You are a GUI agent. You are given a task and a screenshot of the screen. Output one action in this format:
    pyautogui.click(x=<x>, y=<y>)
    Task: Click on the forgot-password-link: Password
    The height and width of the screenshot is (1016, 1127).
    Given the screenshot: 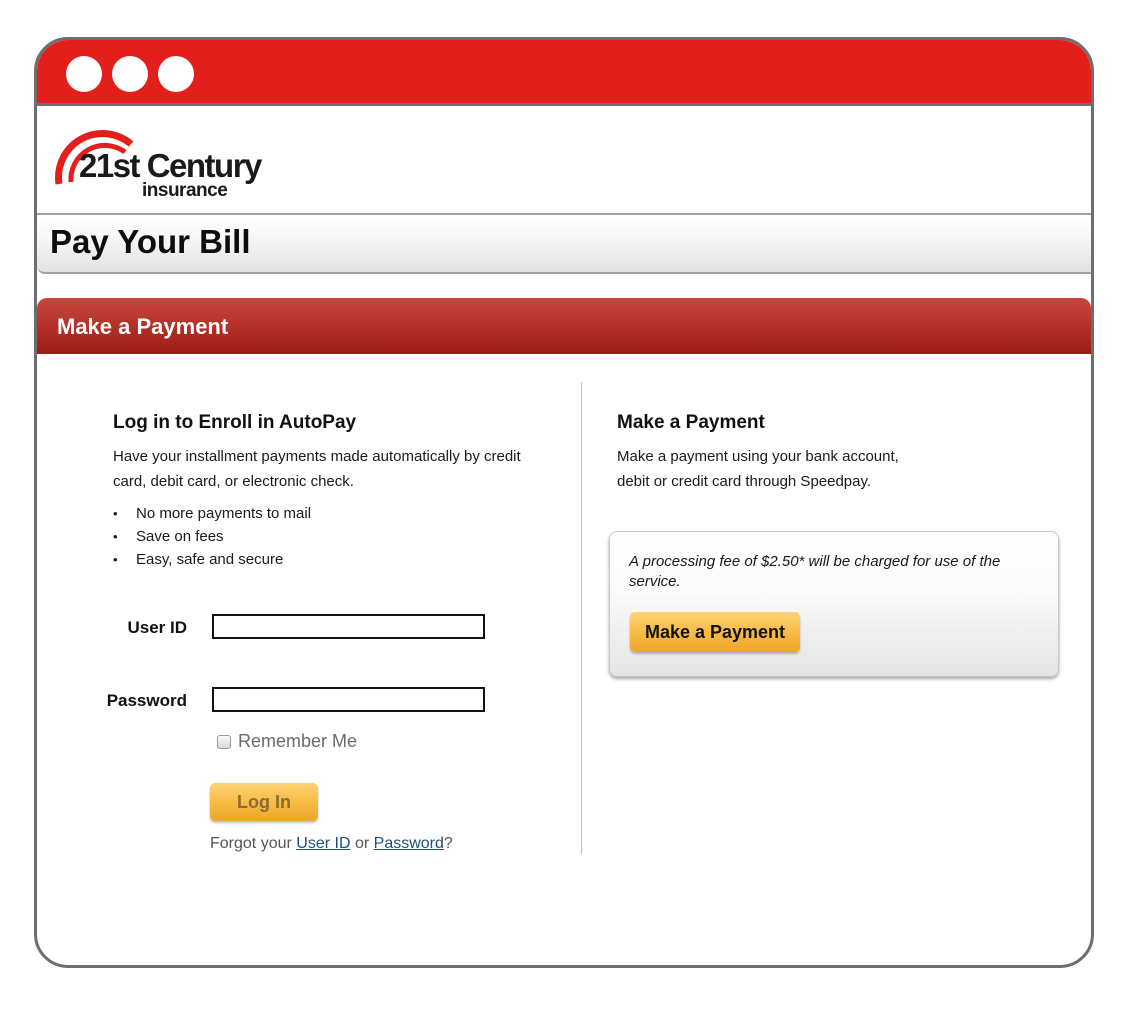 What is the action you would take?
    pyautogui.click(x=409, y=843)
    